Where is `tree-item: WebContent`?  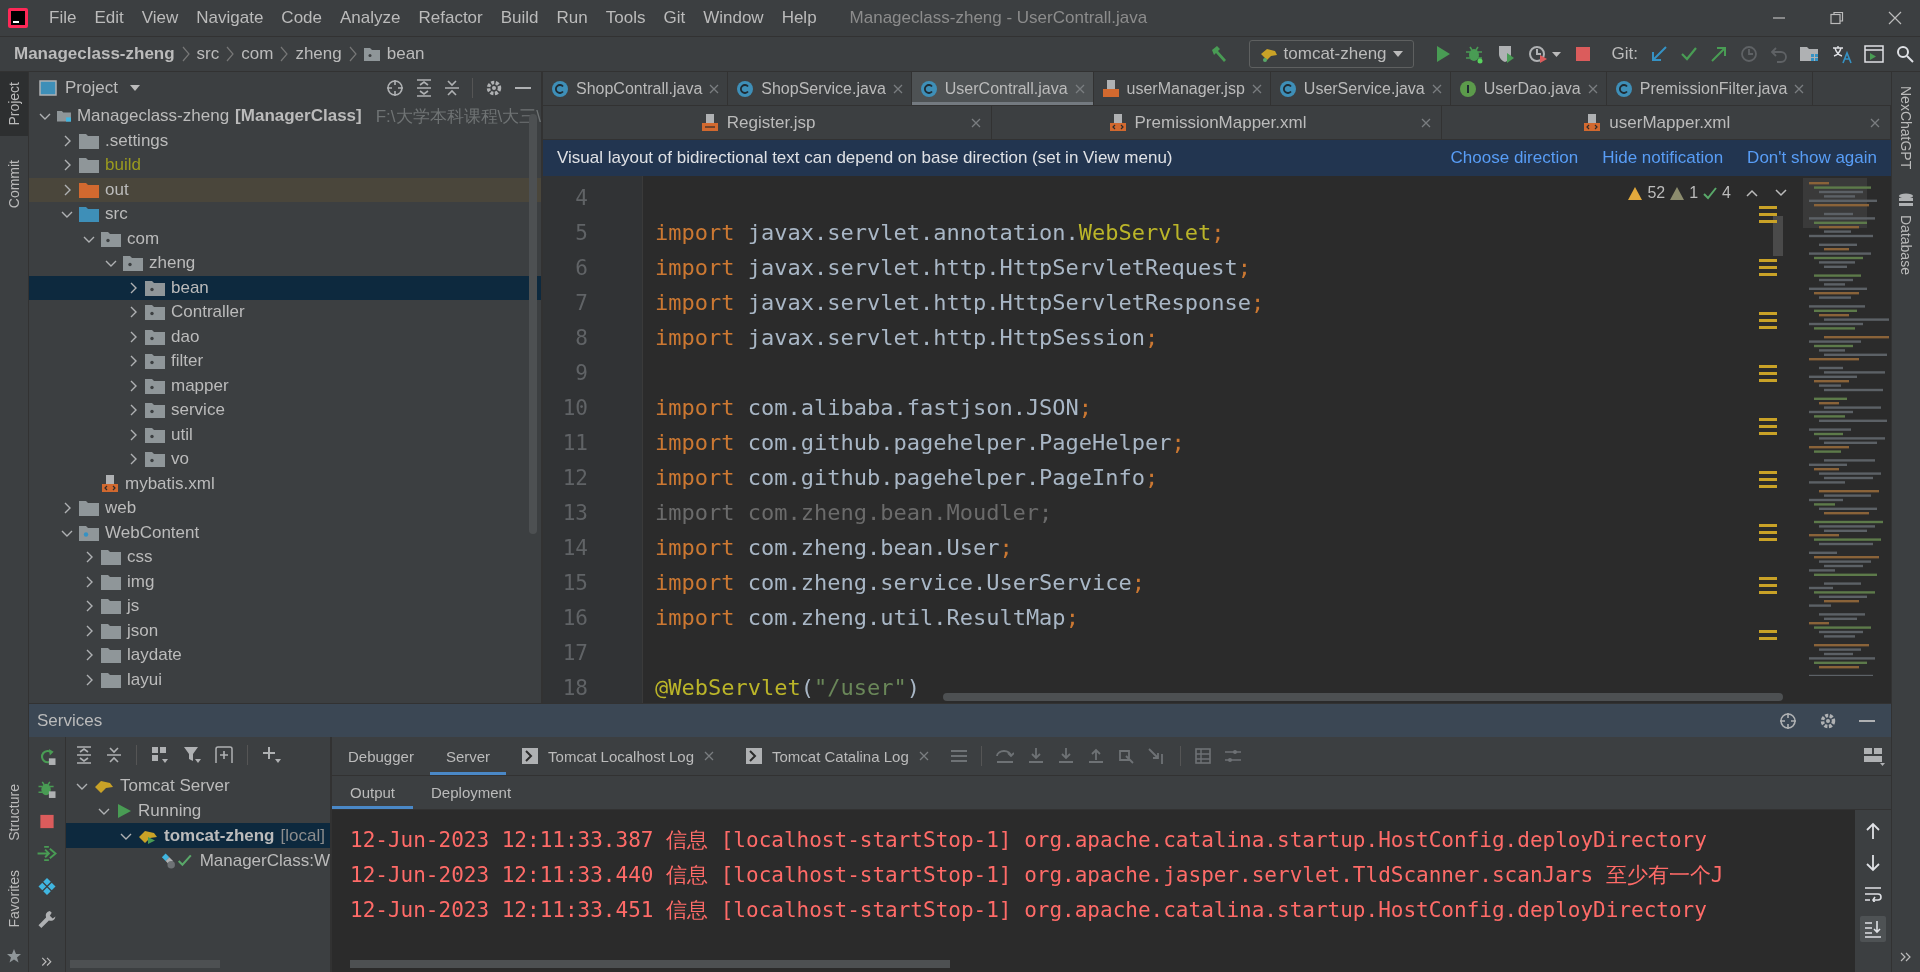
tree-item: WebContent is located at coordinates (285, 532).